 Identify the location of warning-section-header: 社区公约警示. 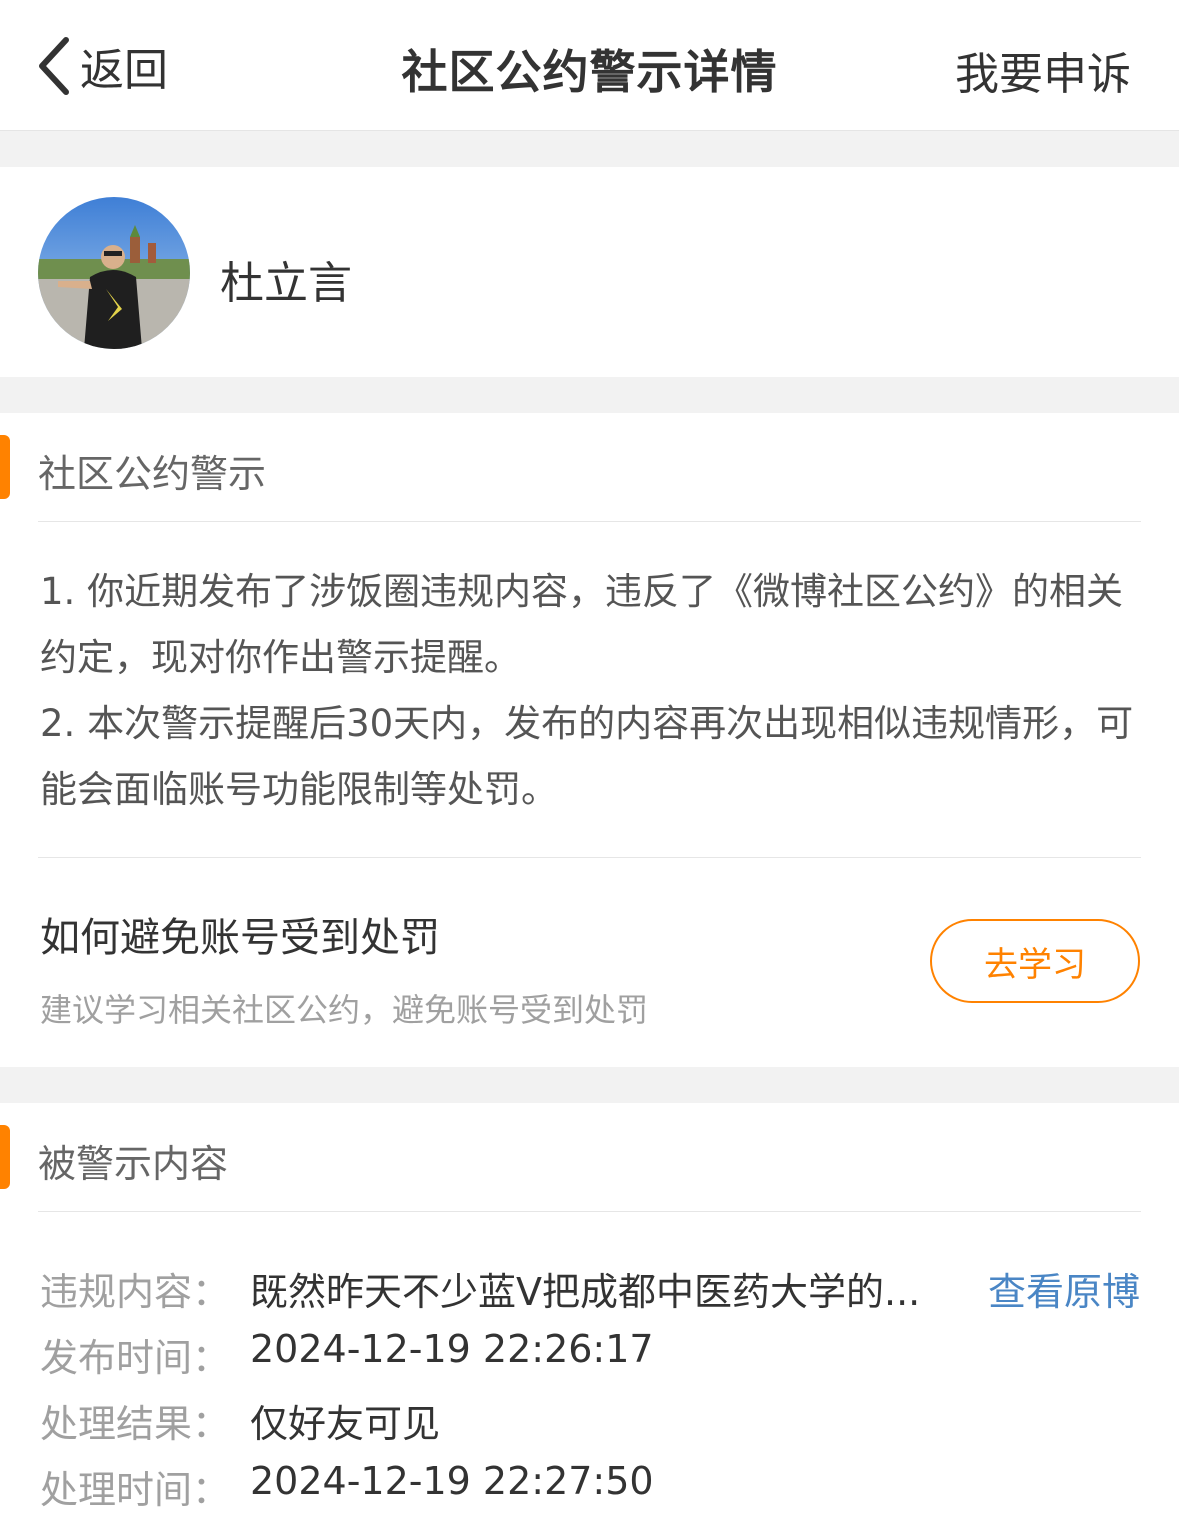
(589, 467).